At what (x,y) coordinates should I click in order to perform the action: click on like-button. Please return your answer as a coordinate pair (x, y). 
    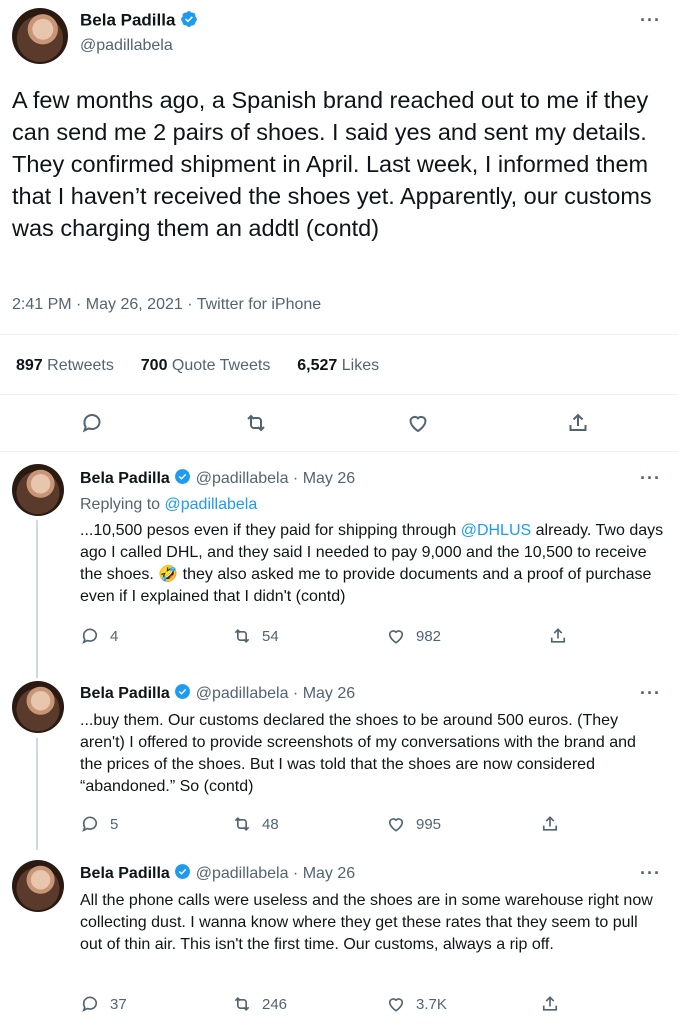
    Looking at the image, I should click on (418, 423).